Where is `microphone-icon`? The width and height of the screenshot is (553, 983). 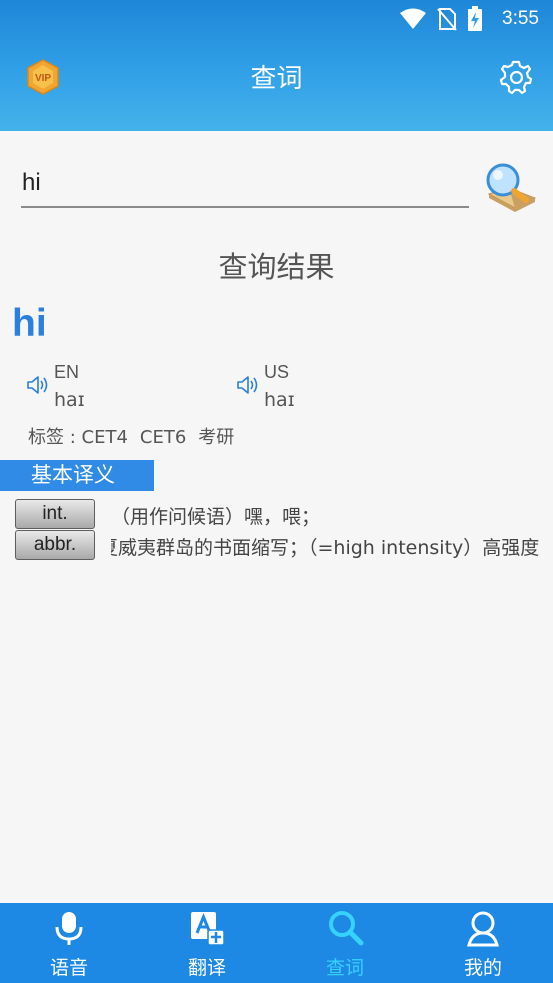 microphone-icon is located at coordinates (69, 928).